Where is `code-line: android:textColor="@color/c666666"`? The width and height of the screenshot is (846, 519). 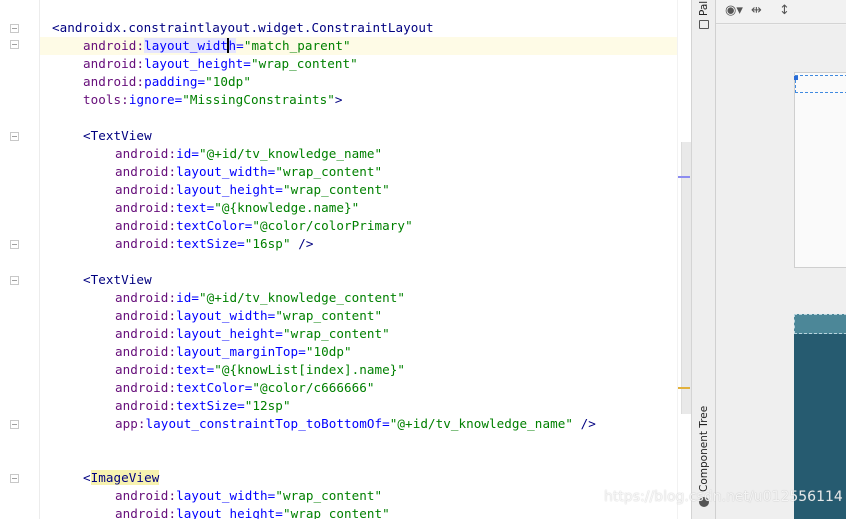
code-line: android:textColor="@color/c666666" is located at coordinates (360, 388).